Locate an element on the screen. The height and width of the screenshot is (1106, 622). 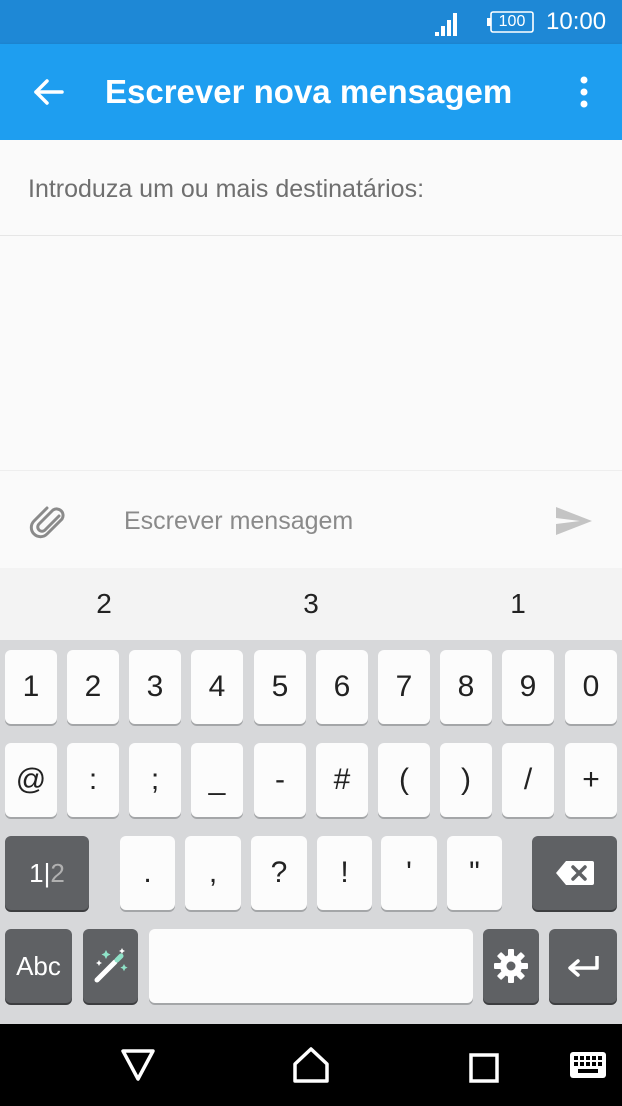
signal-icon is located at coordinates (446, 24).